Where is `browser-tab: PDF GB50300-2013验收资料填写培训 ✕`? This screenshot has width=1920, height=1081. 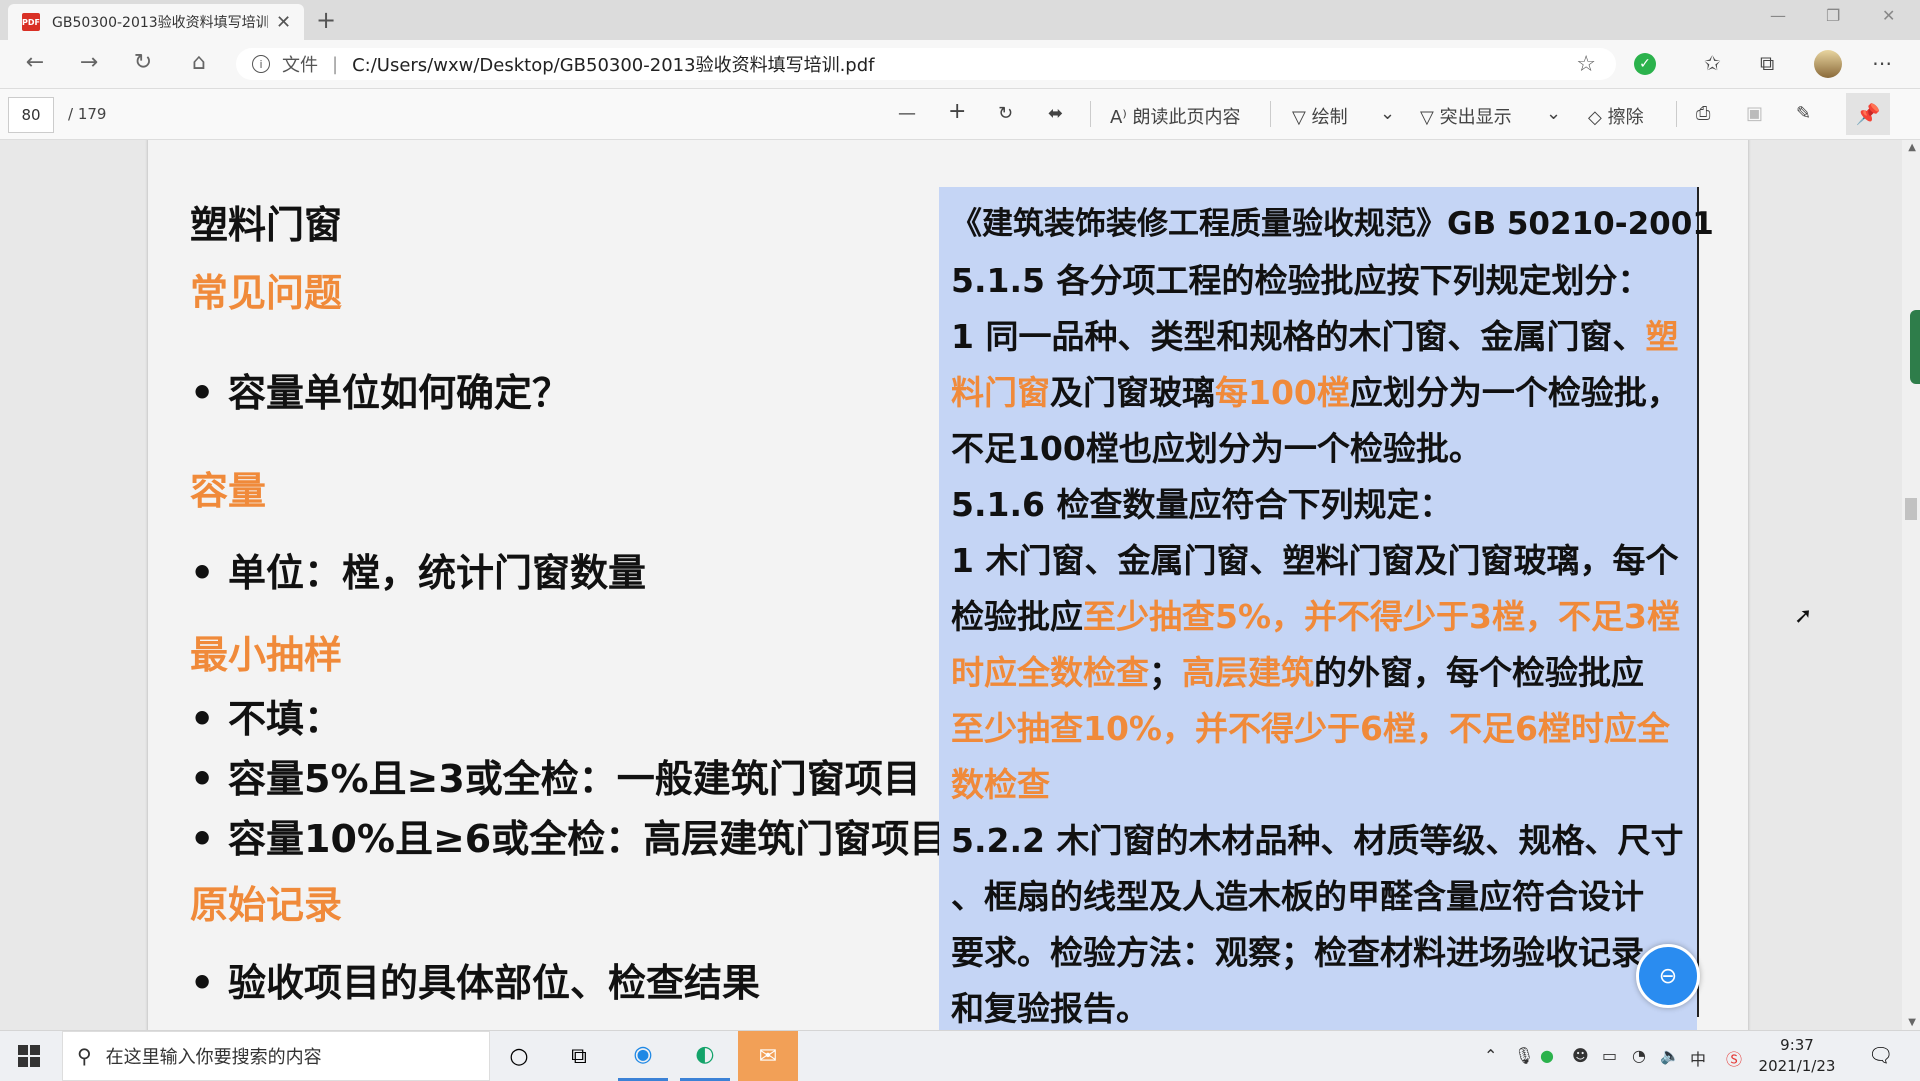
browser-tab: PDF GB50300-2013验收资料填写培训 ✕ is located at coordinates (156, 22).